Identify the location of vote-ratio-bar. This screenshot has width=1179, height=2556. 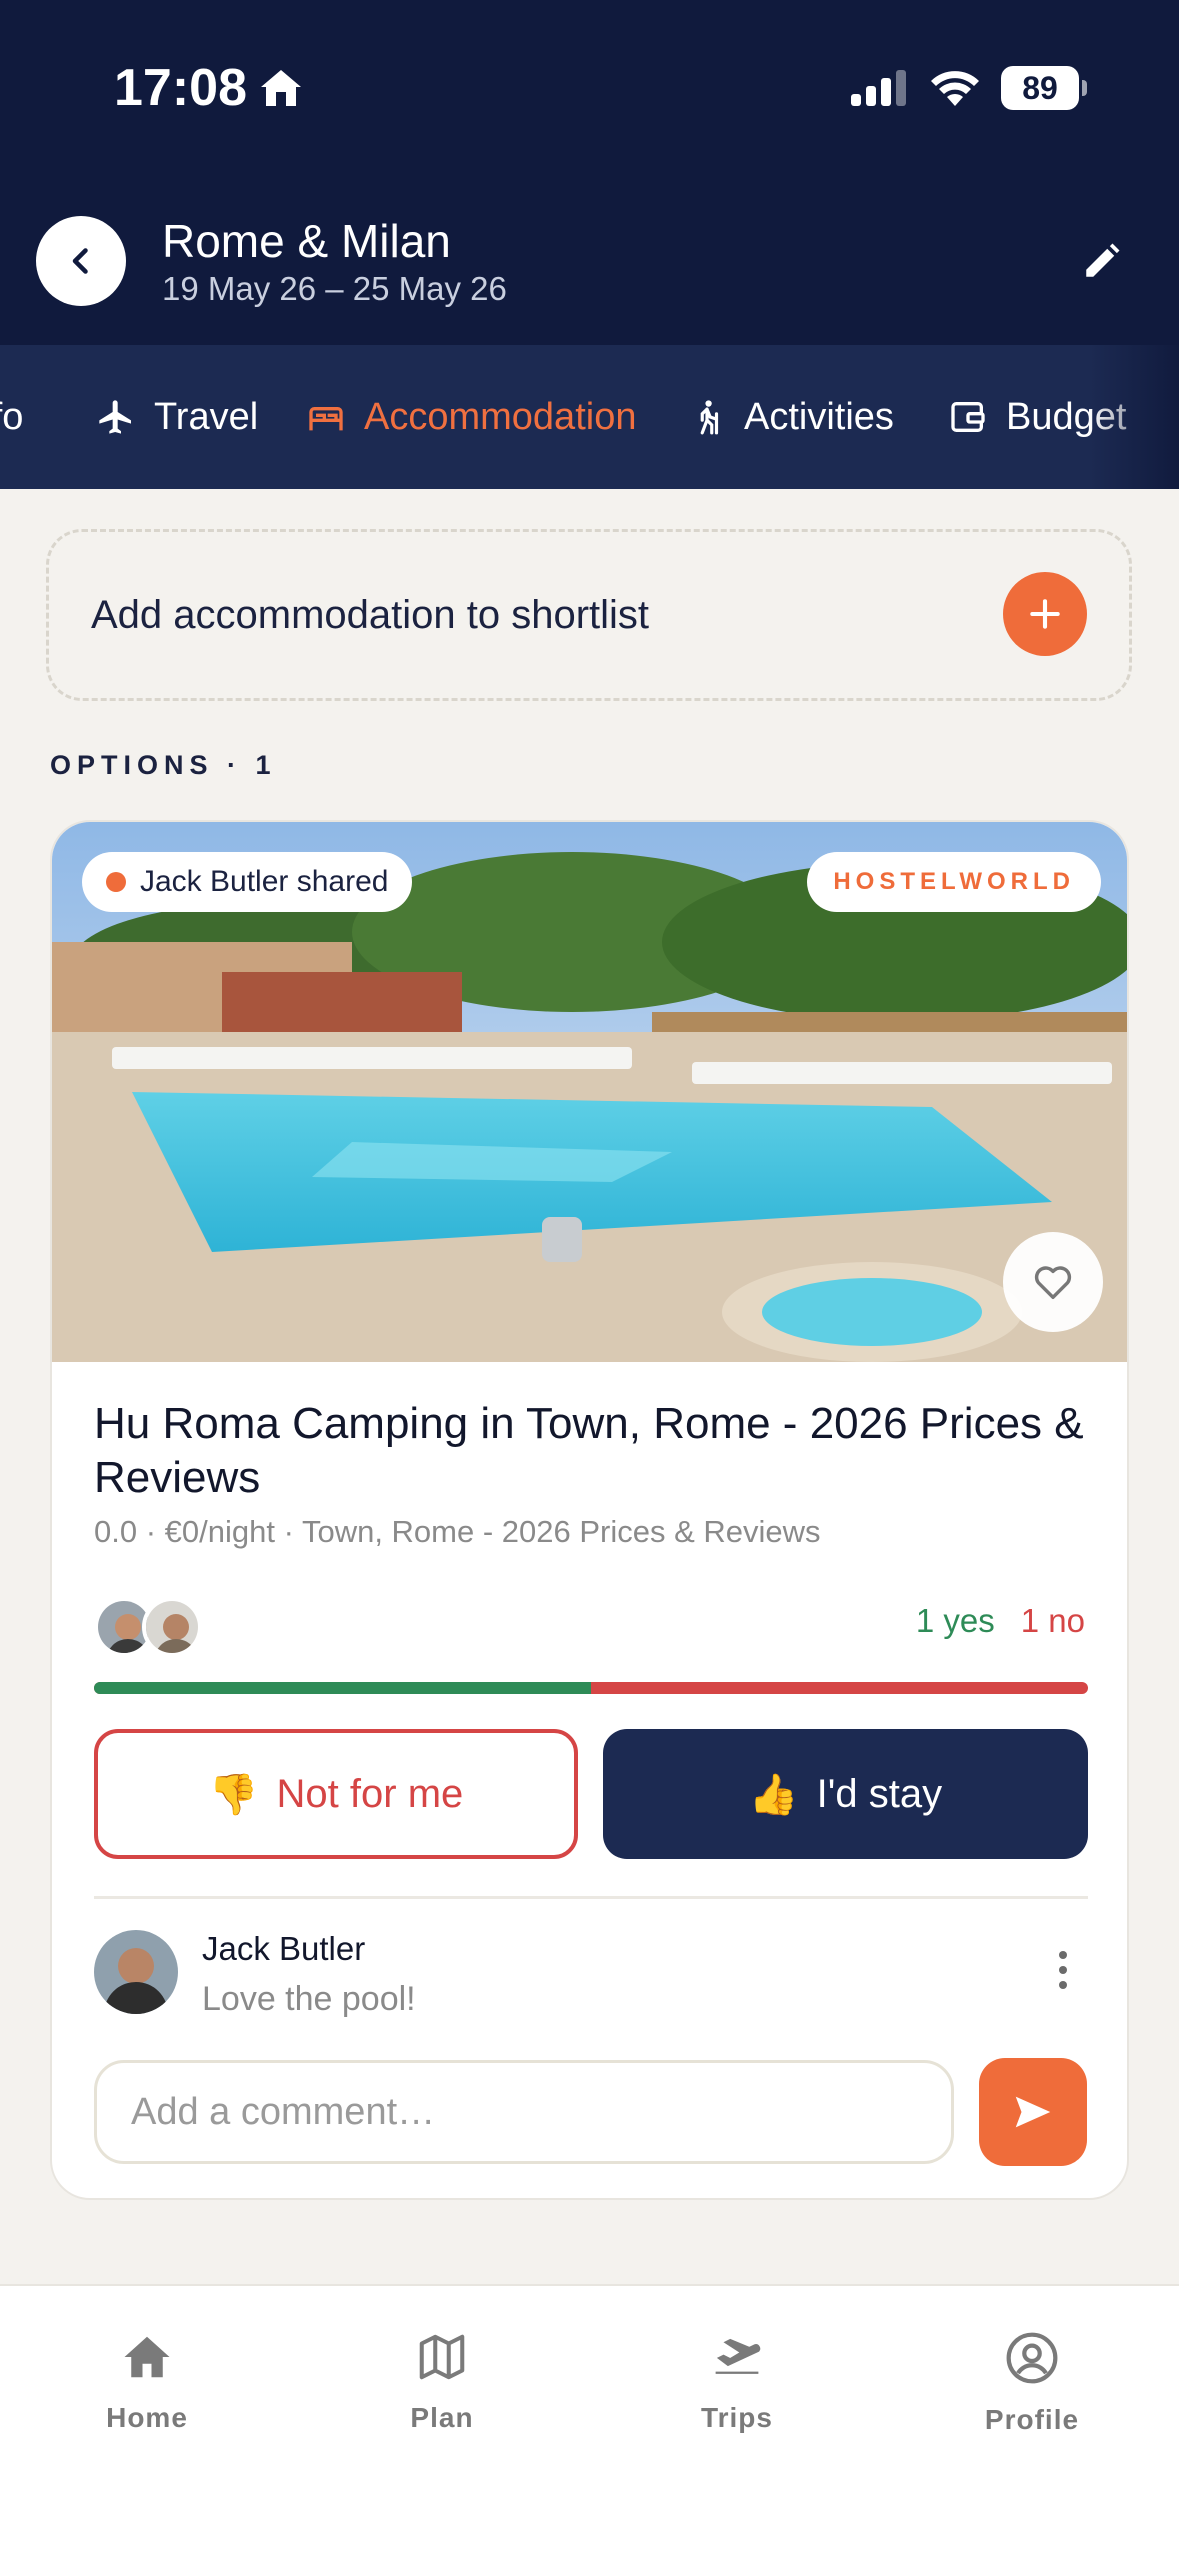
(591, 1688).